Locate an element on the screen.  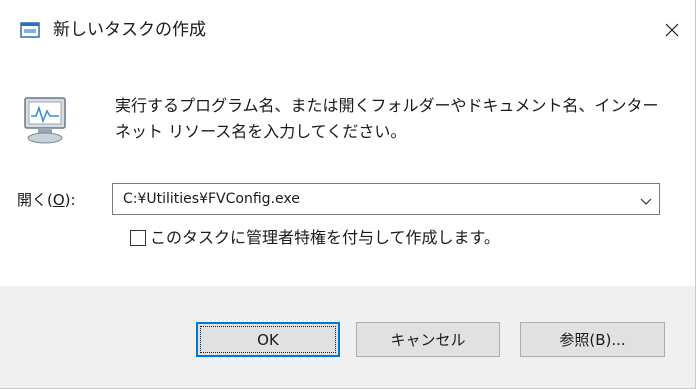
ok-button: OK is located at coordinates (268, 339).